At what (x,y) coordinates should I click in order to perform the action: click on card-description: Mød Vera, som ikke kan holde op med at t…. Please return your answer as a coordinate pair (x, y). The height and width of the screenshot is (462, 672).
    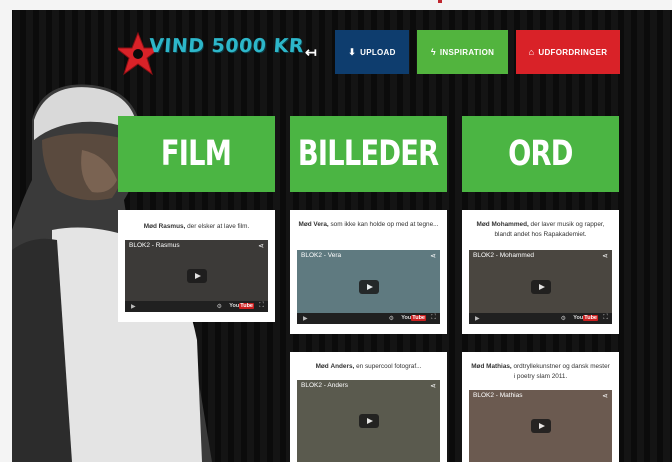
    Looking at the image, I should click on (368, 225).